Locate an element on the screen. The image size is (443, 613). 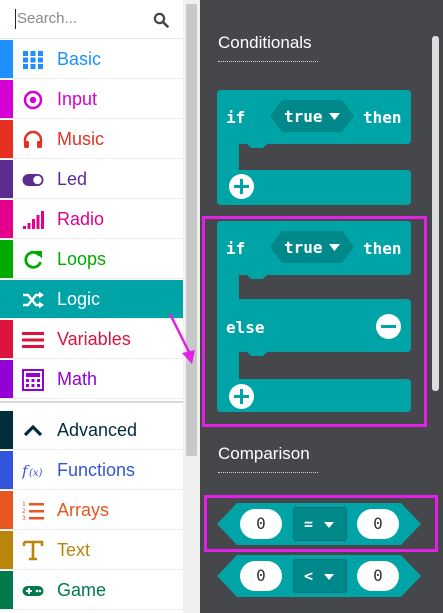
category-music: Music is located at coordinates (91, 139).